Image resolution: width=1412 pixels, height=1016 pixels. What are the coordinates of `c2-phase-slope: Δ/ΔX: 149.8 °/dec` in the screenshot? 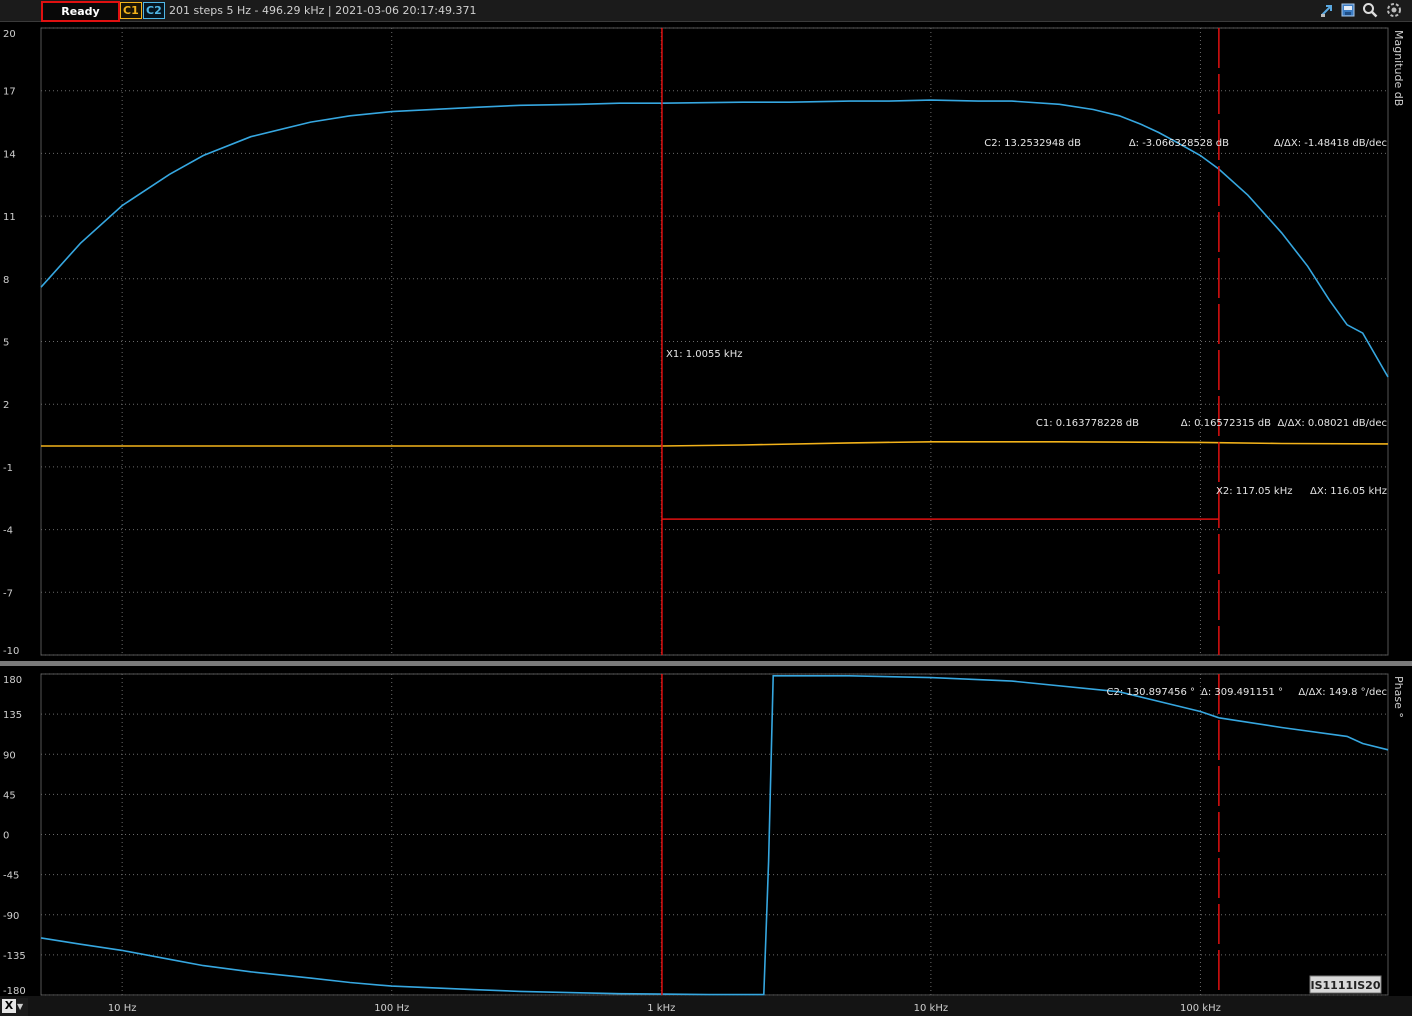 It's located at (1342, 692).